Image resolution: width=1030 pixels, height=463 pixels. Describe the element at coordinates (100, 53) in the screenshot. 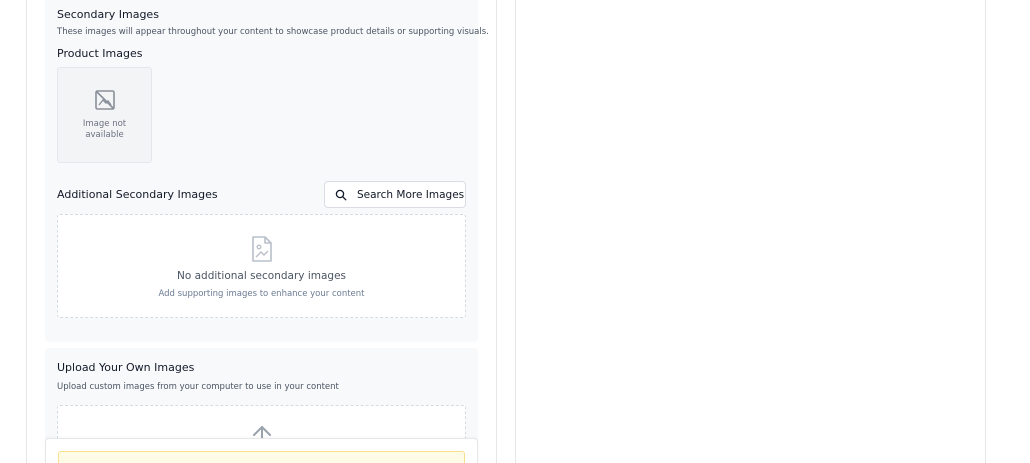

I see `product-images-title: Product Images` at that location.